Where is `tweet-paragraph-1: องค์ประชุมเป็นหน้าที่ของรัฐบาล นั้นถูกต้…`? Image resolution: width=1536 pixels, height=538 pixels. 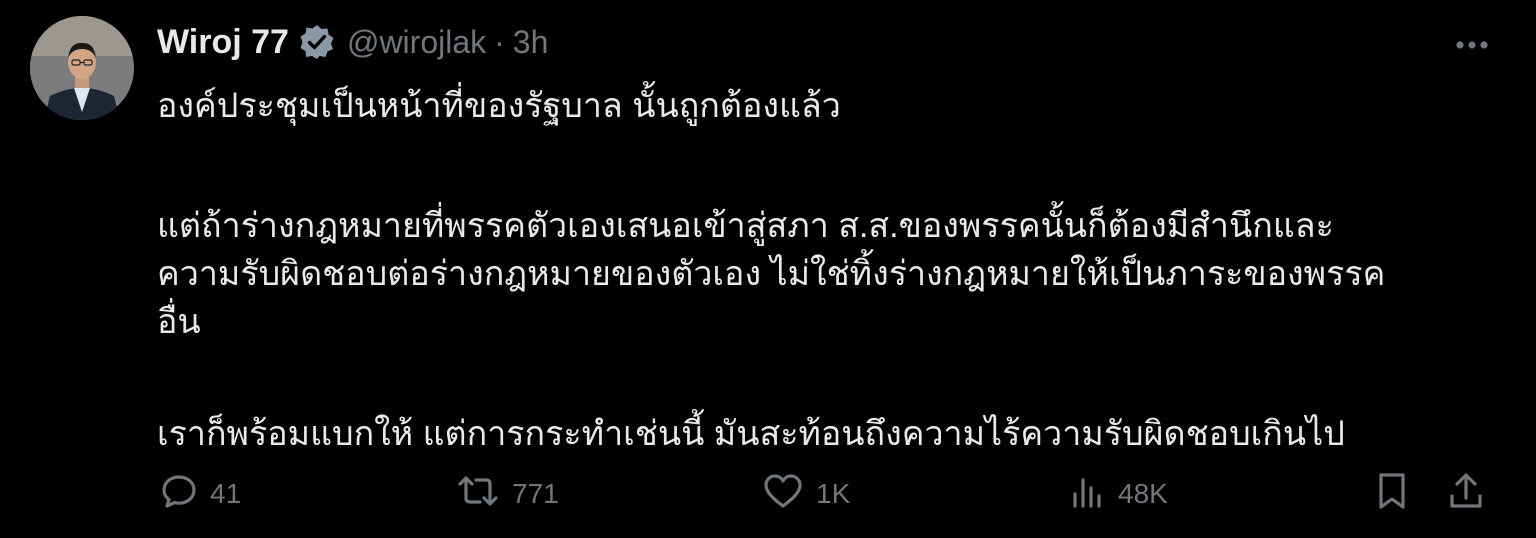 tweet-paragraph-1: องค์ประชุมเป็นหน้าที่ของรัฐบาล นั้นถูกต้… is located at coordinates (499, 106).